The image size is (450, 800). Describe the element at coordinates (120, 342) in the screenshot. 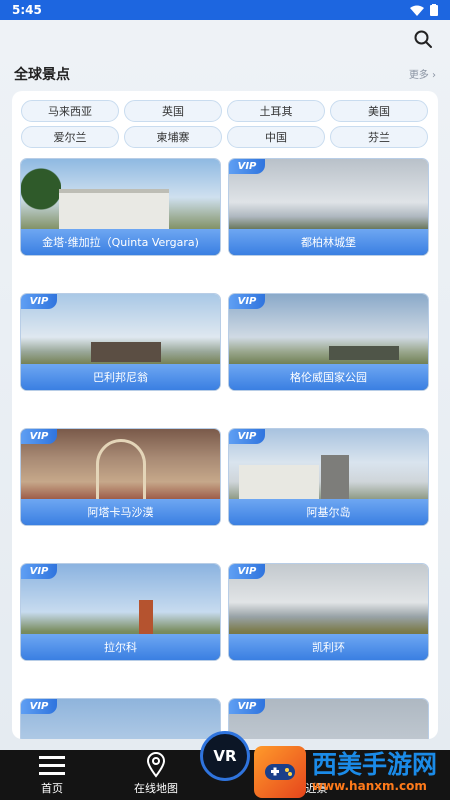

I see `scenic-card: VIP 巴利邦尼翁` at that location.